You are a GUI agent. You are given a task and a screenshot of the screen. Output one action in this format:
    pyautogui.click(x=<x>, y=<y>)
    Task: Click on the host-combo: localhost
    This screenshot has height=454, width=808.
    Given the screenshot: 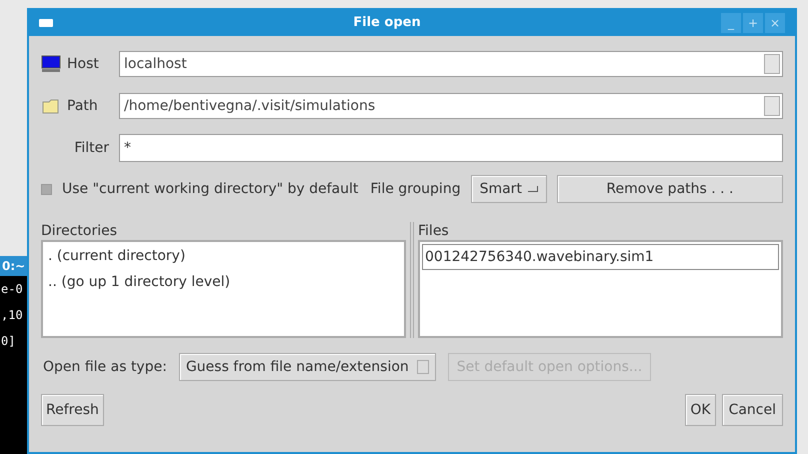 What is the action you would take?
    pyautogui.click(x=451, y=64)
    